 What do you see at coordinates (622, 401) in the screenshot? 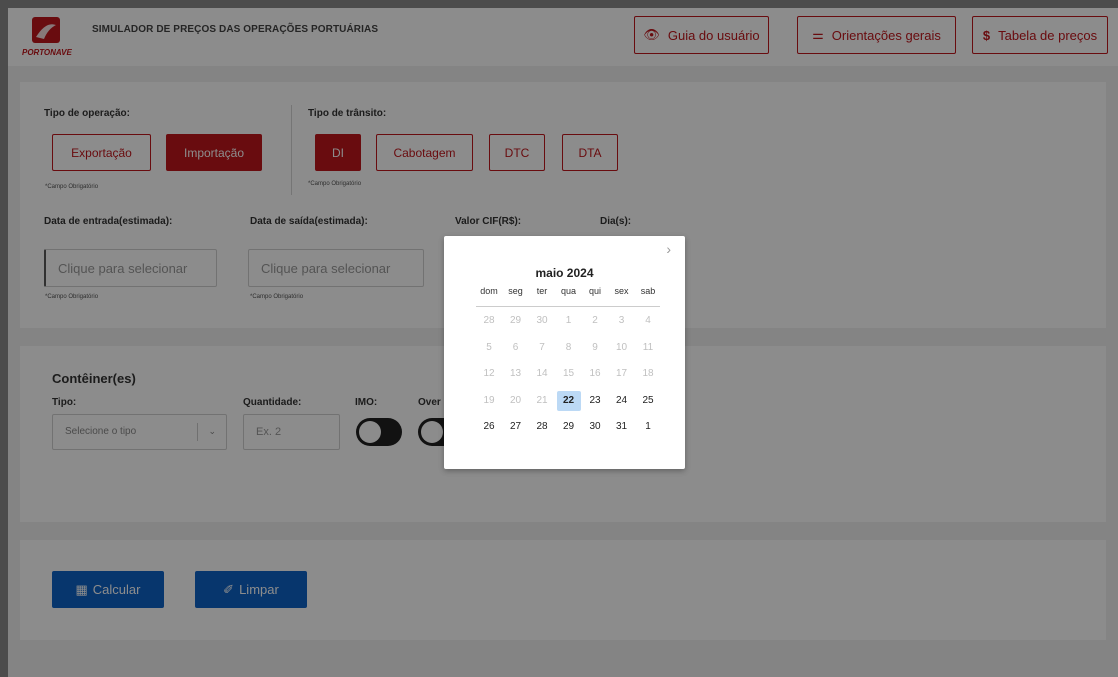
I see `day-cell: 24` at bounding box center [622, 401].